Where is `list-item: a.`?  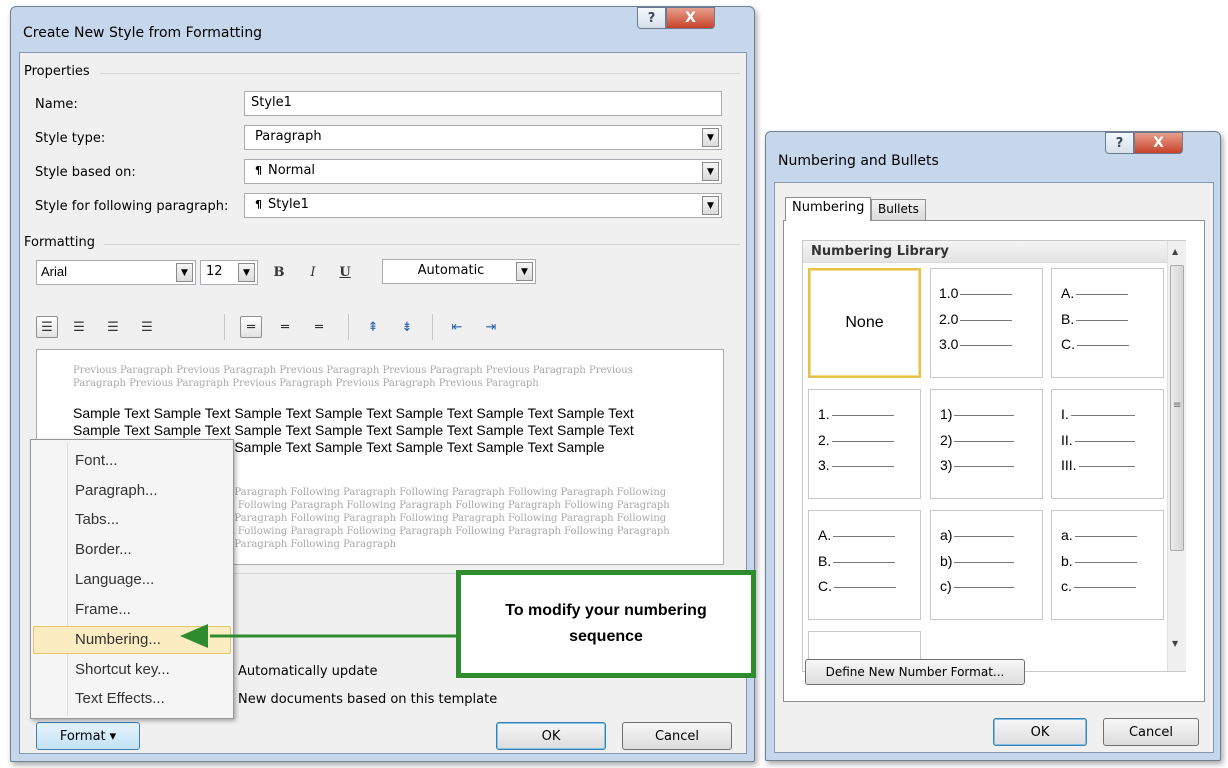
list-item: a. is located at coordinates (1099, 535).